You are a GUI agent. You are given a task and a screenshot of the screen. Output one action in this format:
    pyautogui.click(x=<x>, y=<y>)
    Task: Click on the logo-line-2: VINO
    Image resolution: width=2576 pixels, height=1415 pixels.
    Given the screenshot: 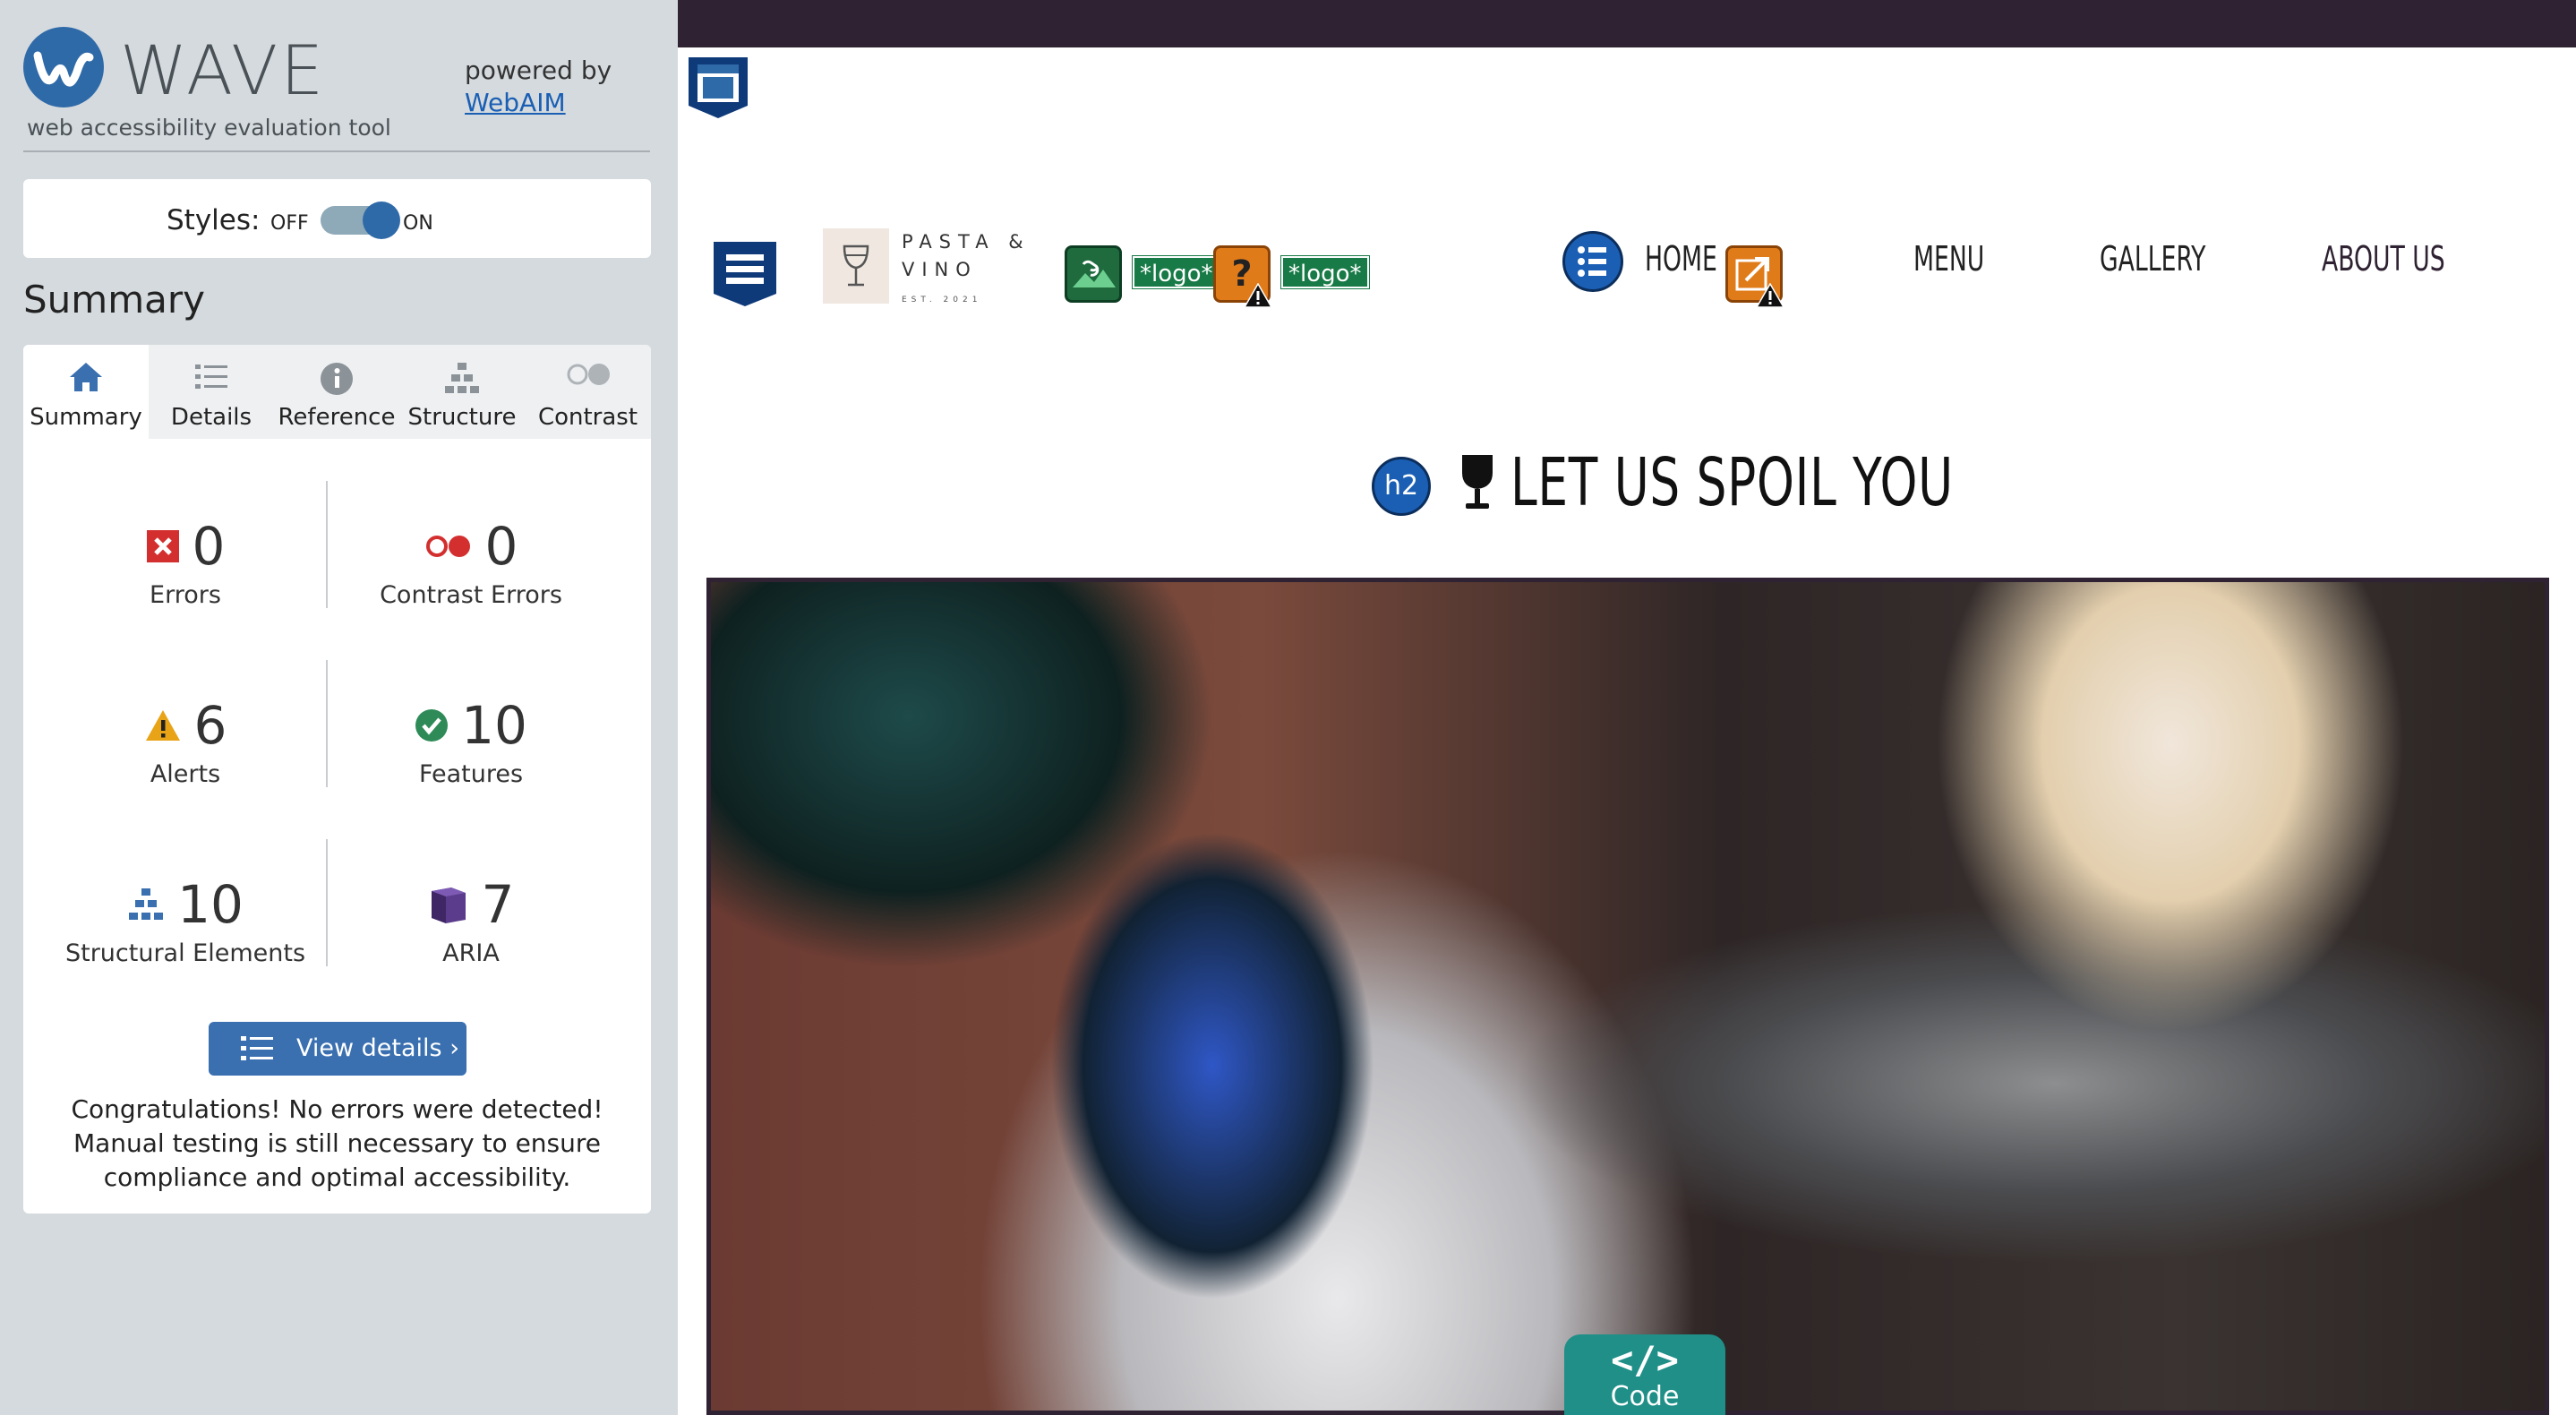 What is the action you would take?
    pyautogui.click(x=940, y=269)
    